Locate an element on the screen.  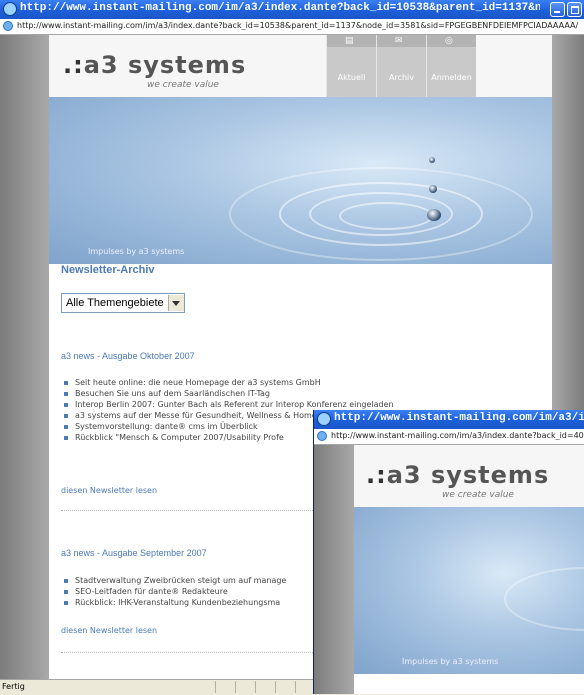
hero-banner: Impulses by a3 systems is located at coordinates (469, 590).